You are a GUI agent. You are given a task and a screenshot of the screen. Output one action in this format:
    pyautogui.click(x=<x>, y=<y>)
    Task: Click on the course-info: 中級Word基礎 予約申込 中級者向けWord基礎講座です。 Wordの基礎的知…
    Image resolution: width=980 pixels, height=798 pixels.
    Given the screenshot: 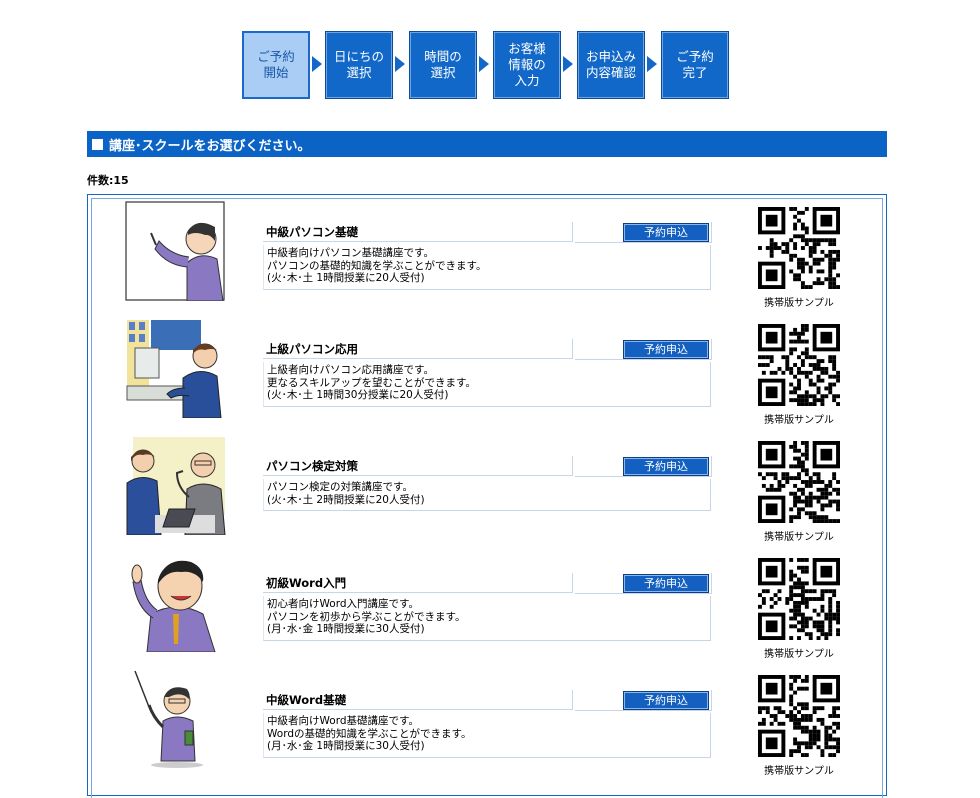 What is the action you would take?
    pyautogui.click(x=488, y=724)
    